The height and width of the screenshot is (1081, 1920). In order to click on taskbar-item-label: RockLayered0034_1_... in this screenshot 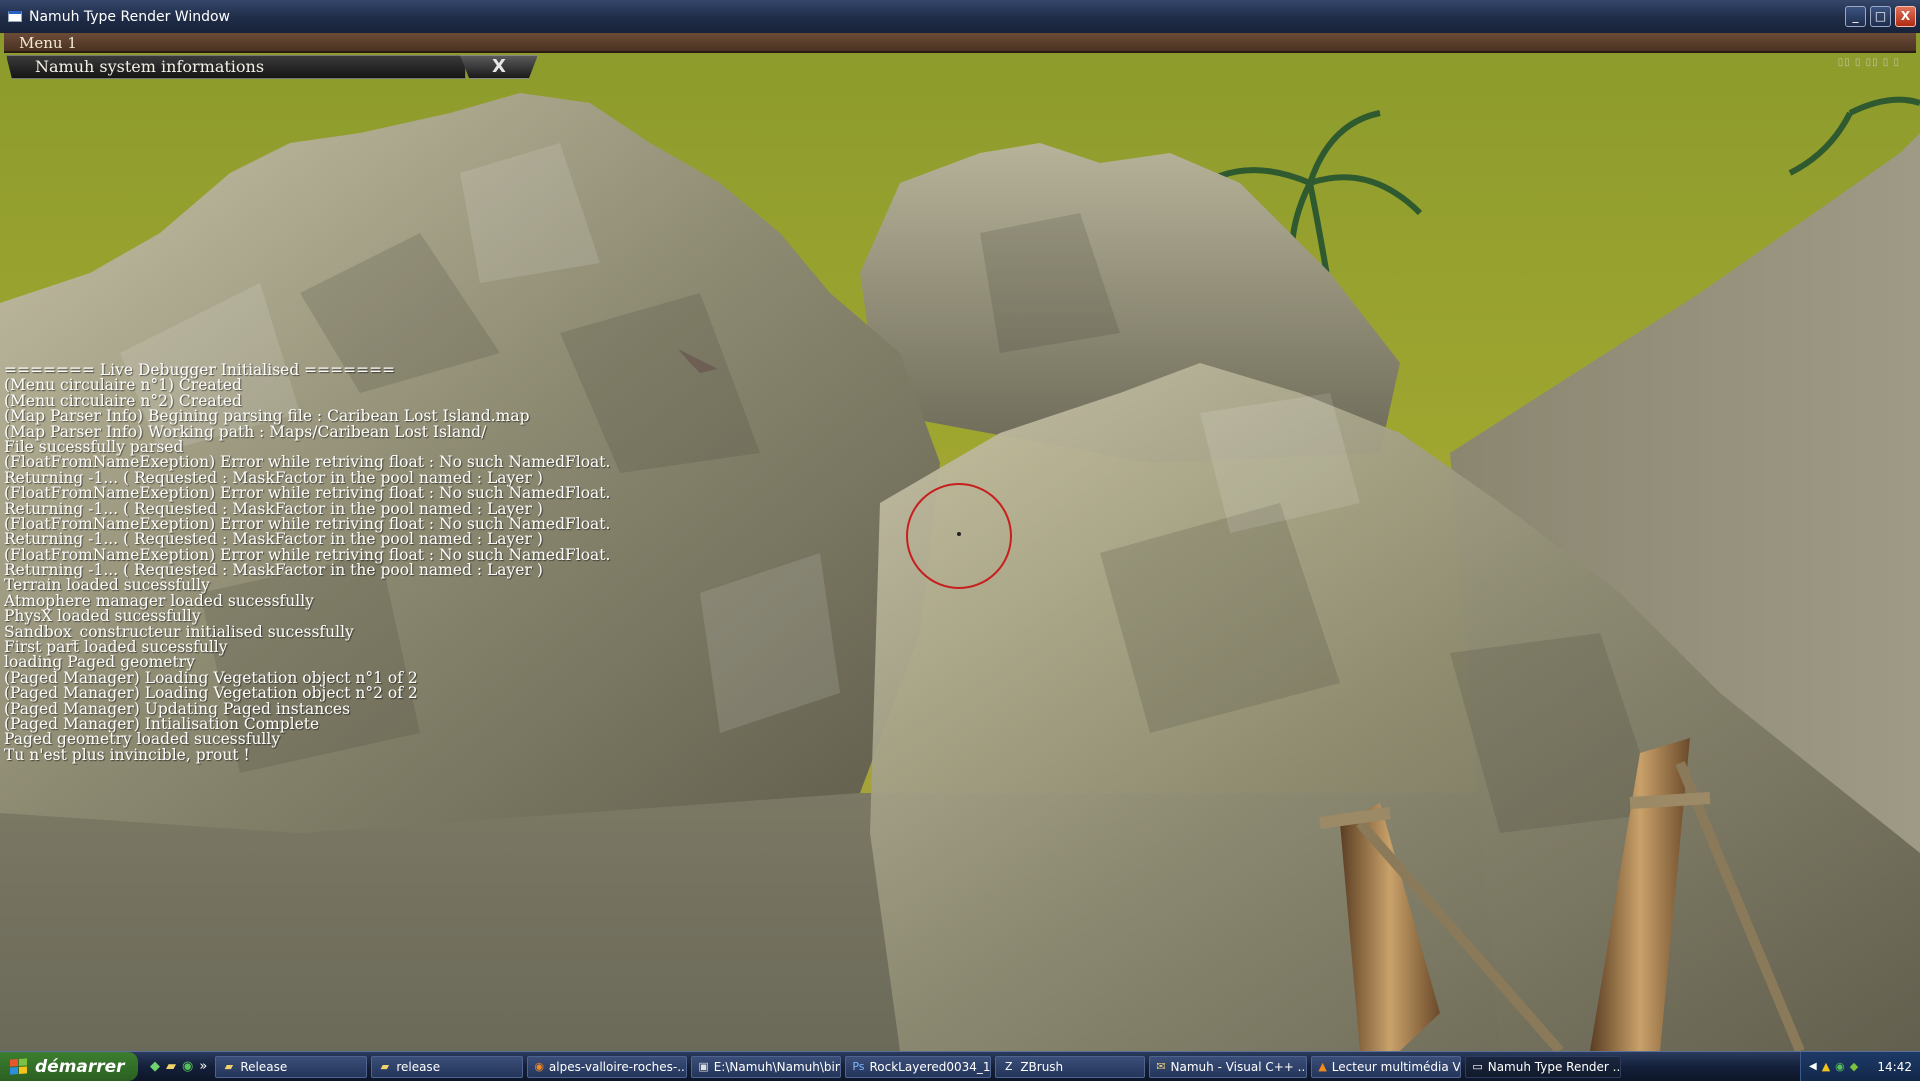, I will do `click(930, 1066)`.